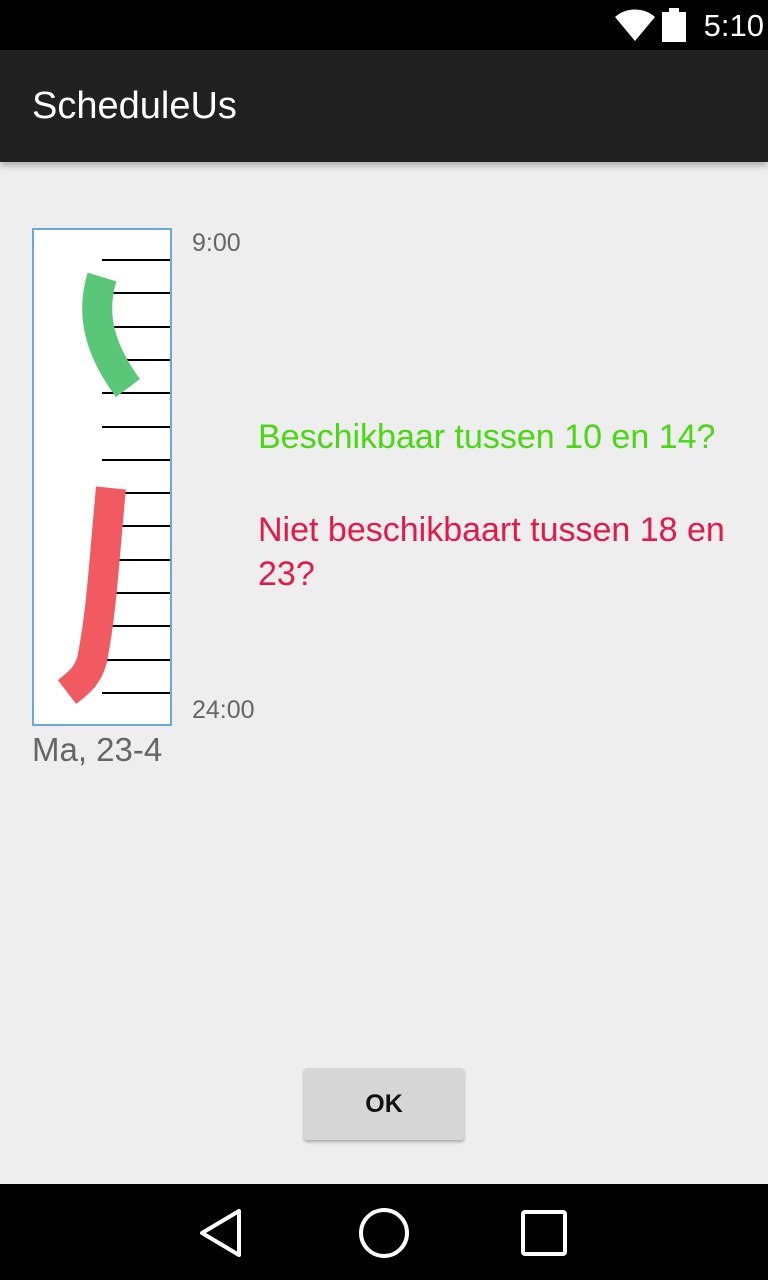 The image size is (768, 1280). What do you see at coordinates (216, 243) in the screenshot?
I see `start-time-label: 9:00` at bounding box center [216, 243].